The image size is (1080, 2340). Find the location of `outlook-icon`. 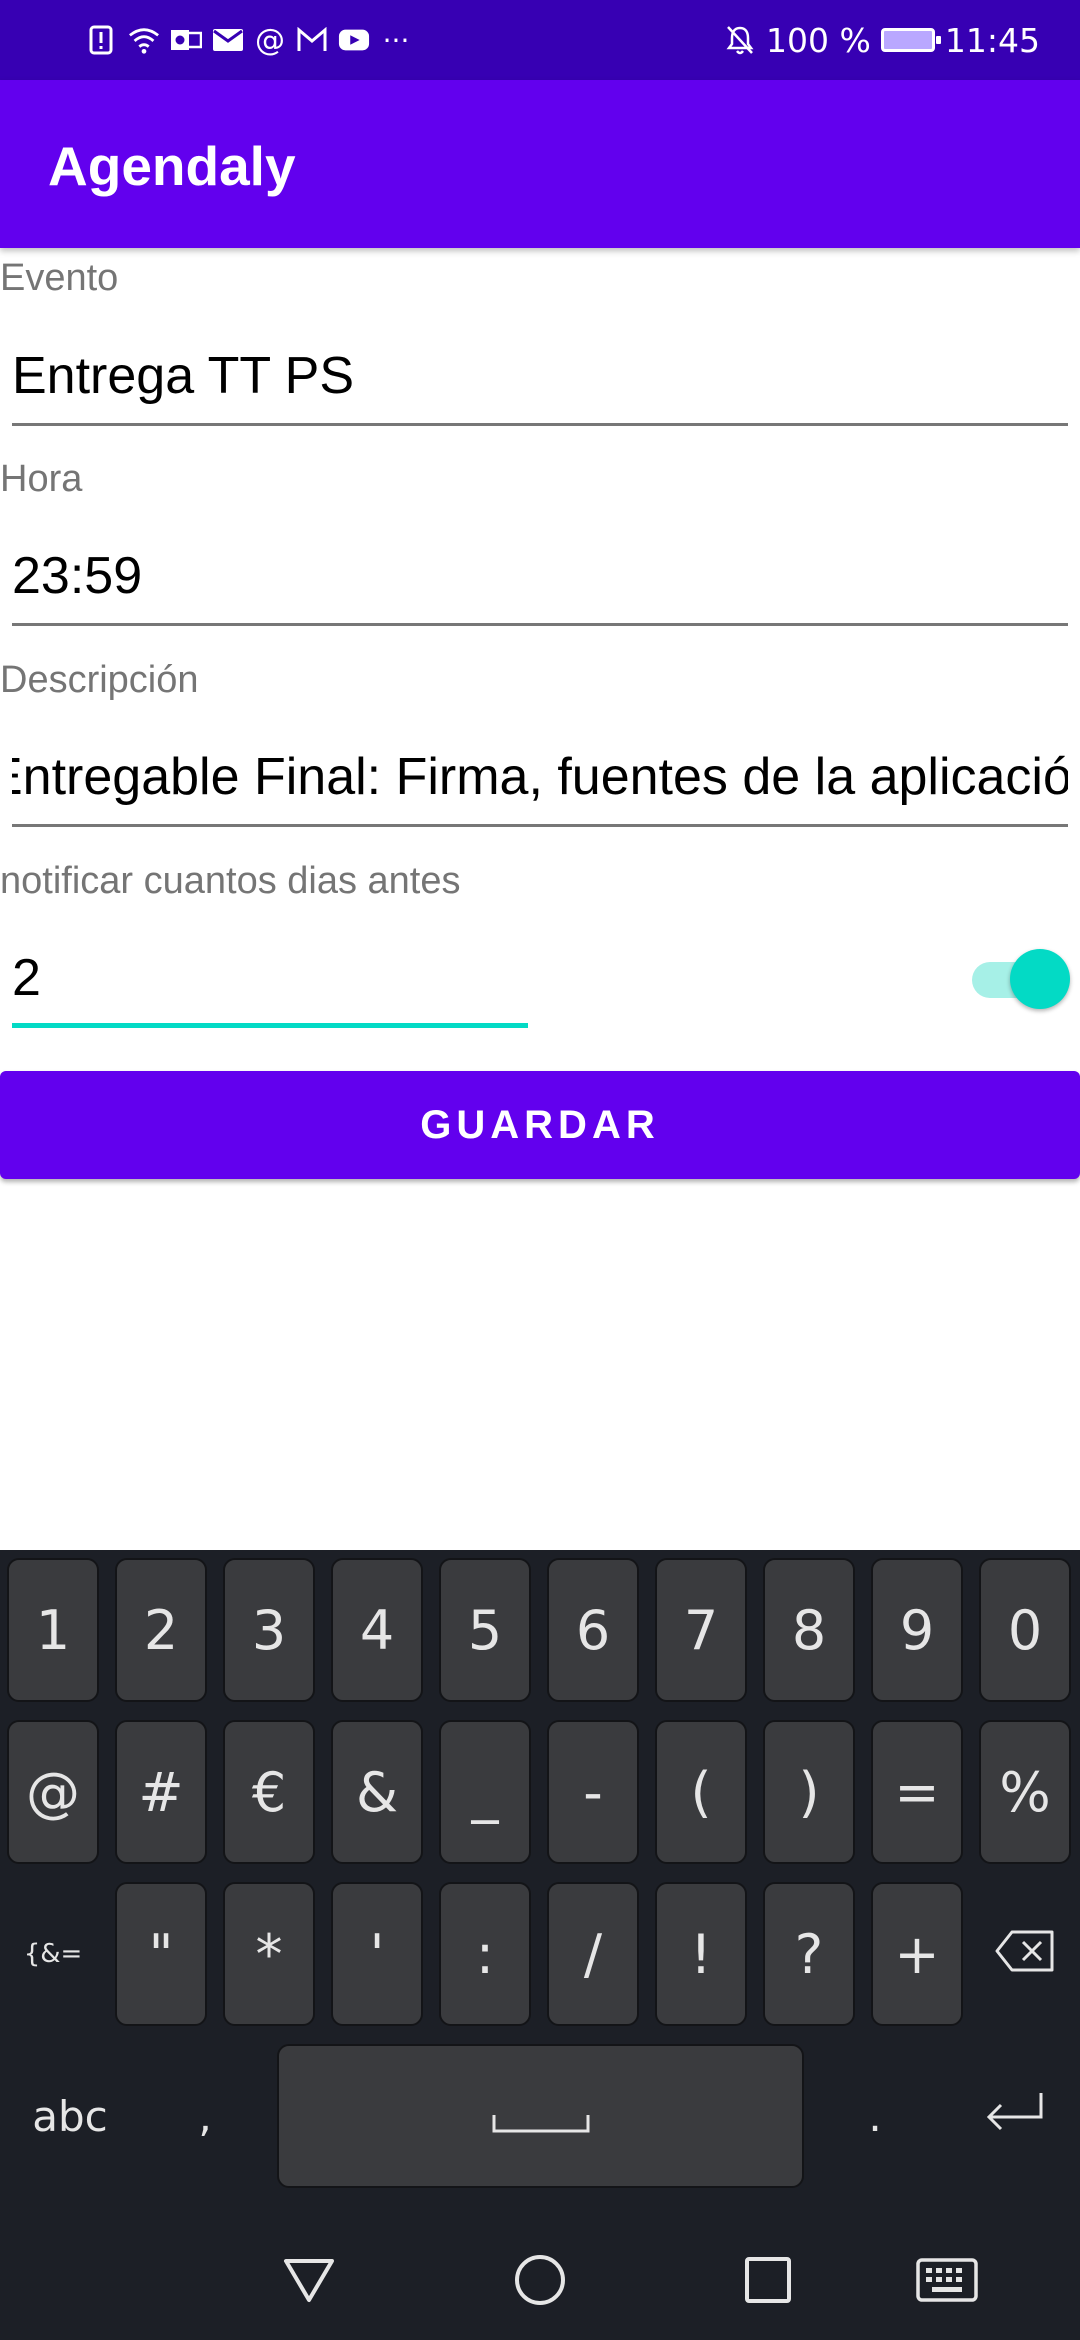

outlook-icon is located at coordinates (186, 40).